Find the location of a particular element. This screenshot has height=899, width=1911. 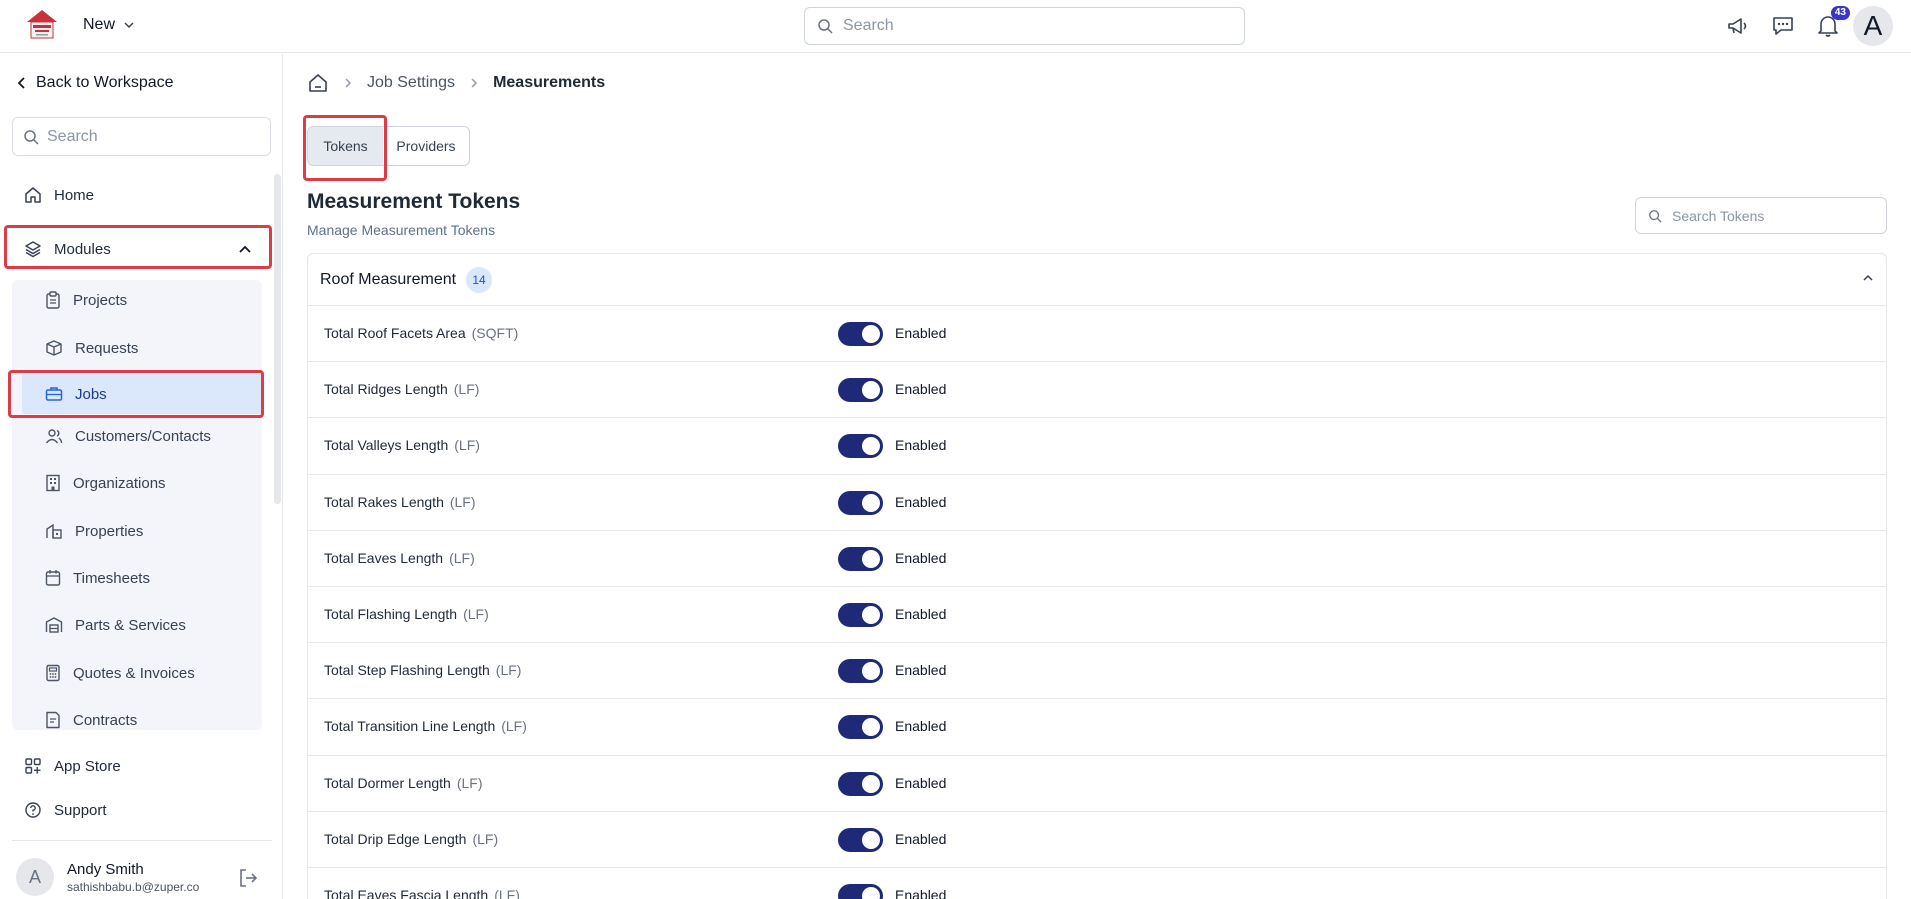

chat-icon is located at coordinates (1783, 26).